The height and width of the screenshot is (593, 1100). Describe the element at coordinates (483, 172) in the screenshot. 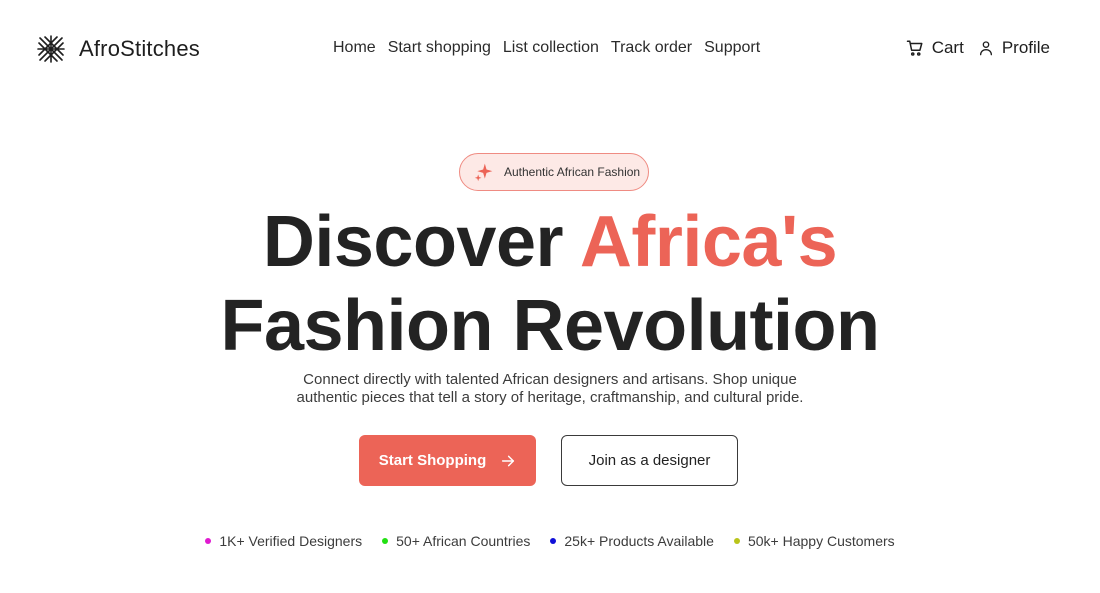

I see `sparkle-icon` at that location.